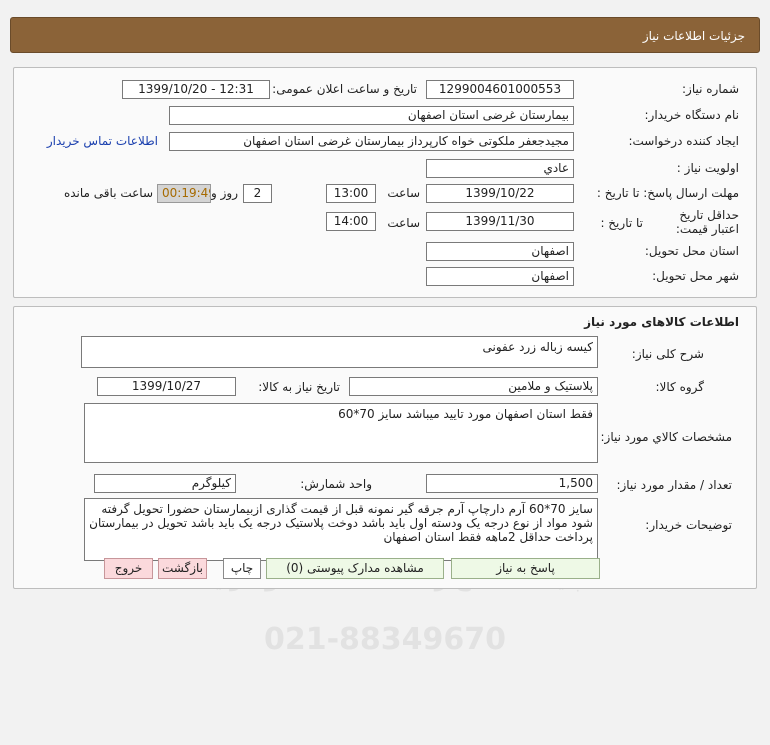 The image size is (770, 745). Describe the element at coordinates (621, 223) in the screenshot. I see `validity-to-date-label: تا تاریخ :` at that location.